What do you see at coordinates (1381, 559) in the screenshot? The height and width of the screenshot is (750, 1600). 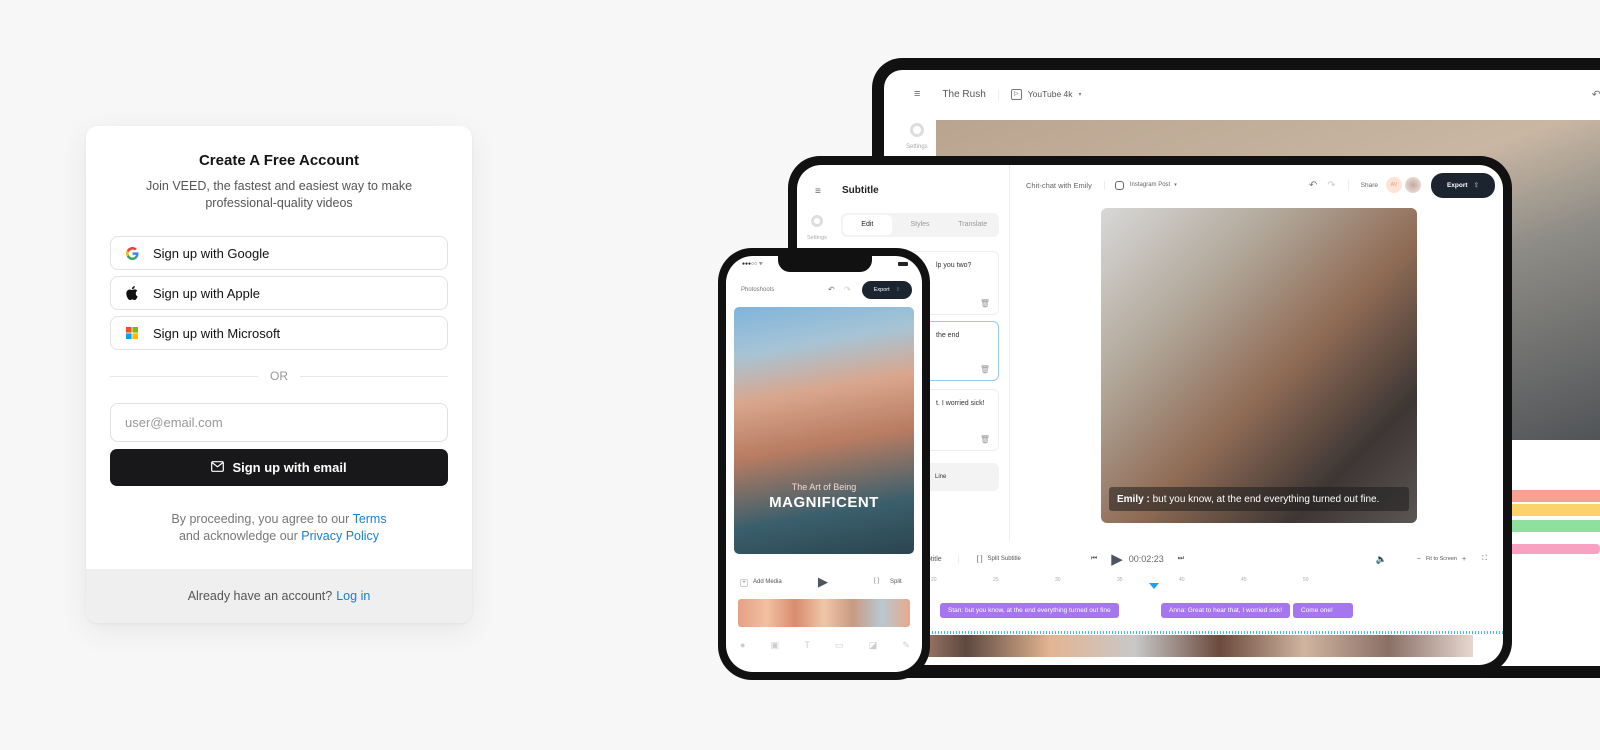 I see `volume-icon: 🔈` at bounding box center [1381, 559].